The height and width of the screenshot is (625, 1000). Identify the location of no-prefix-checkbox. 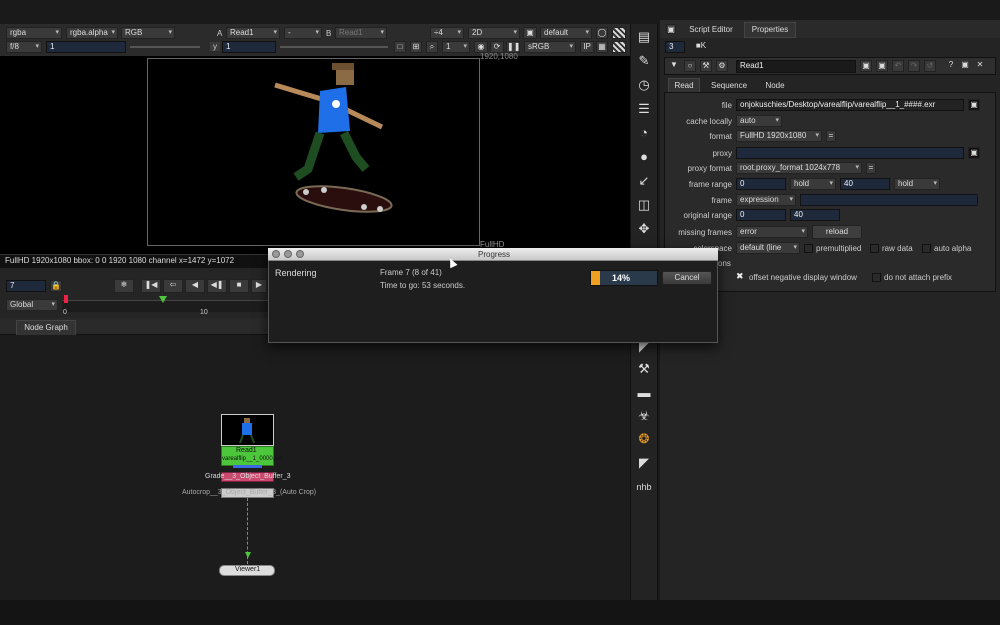
(876, 277).